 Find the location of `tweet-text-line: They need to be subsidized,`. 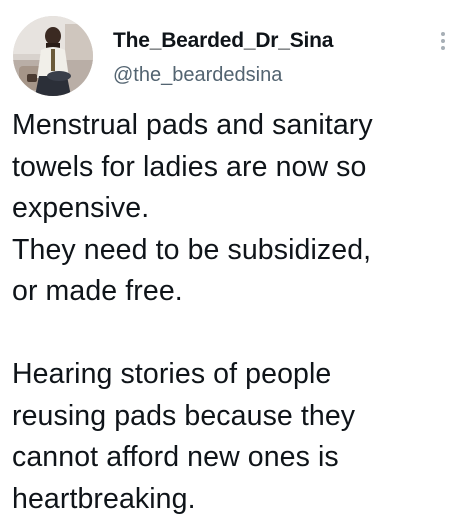

tweet-text-line: They need to be subsidized, is located at coordinates (192, 249).